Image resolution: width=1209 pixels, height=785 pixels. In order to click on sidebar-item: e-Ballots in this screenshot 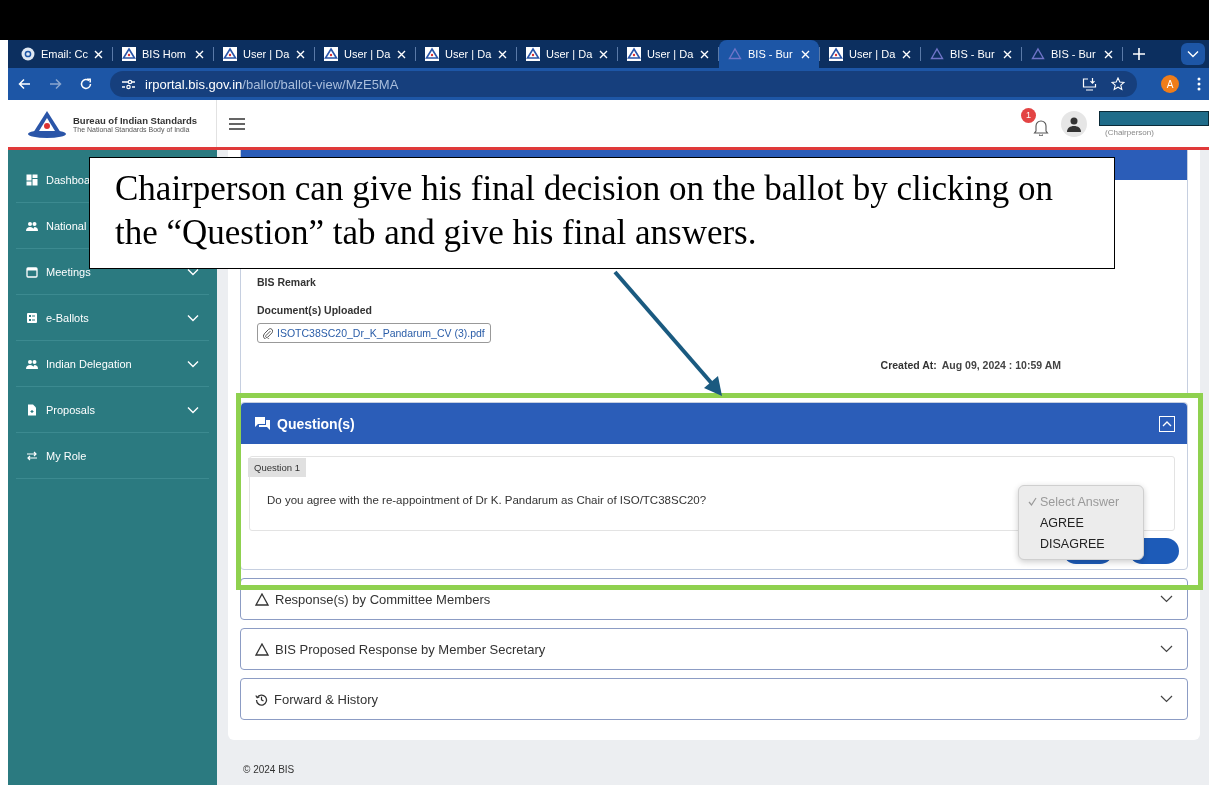, I will do `click(112, 318)`.